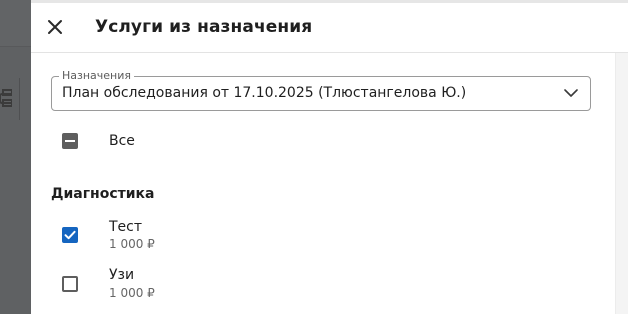  I want to click on assignment-select-legend: Назначения, so click(97, 76).